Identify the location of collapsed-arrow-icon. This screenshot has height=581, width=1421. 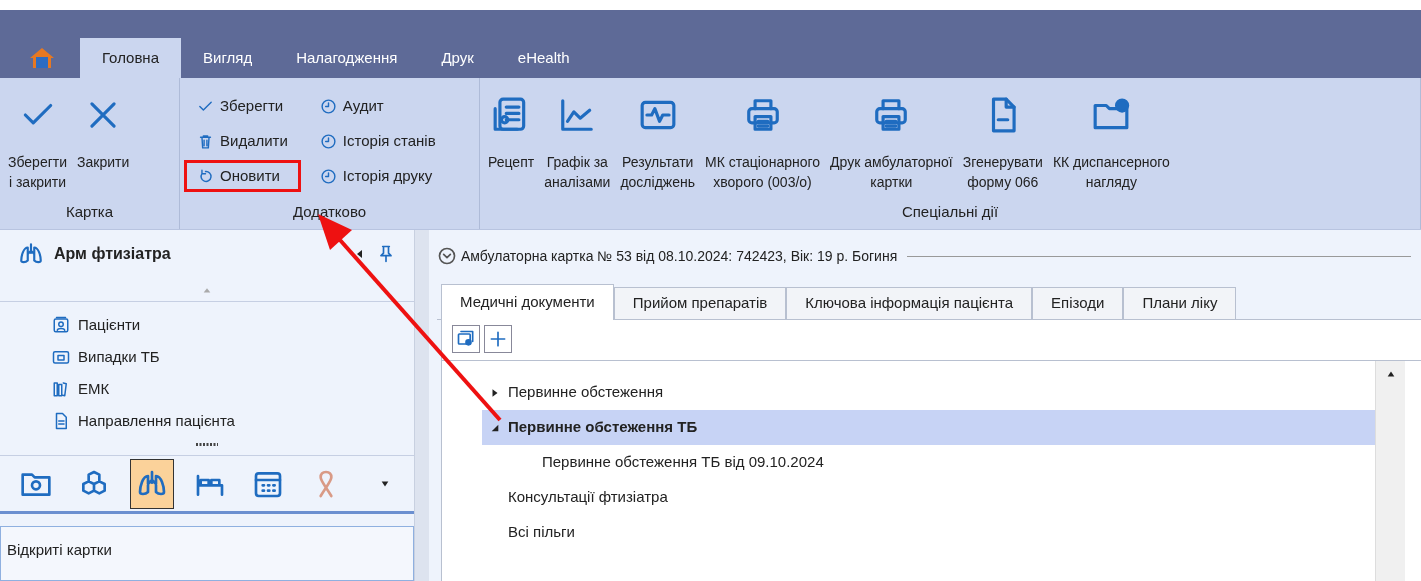
(495, 392).